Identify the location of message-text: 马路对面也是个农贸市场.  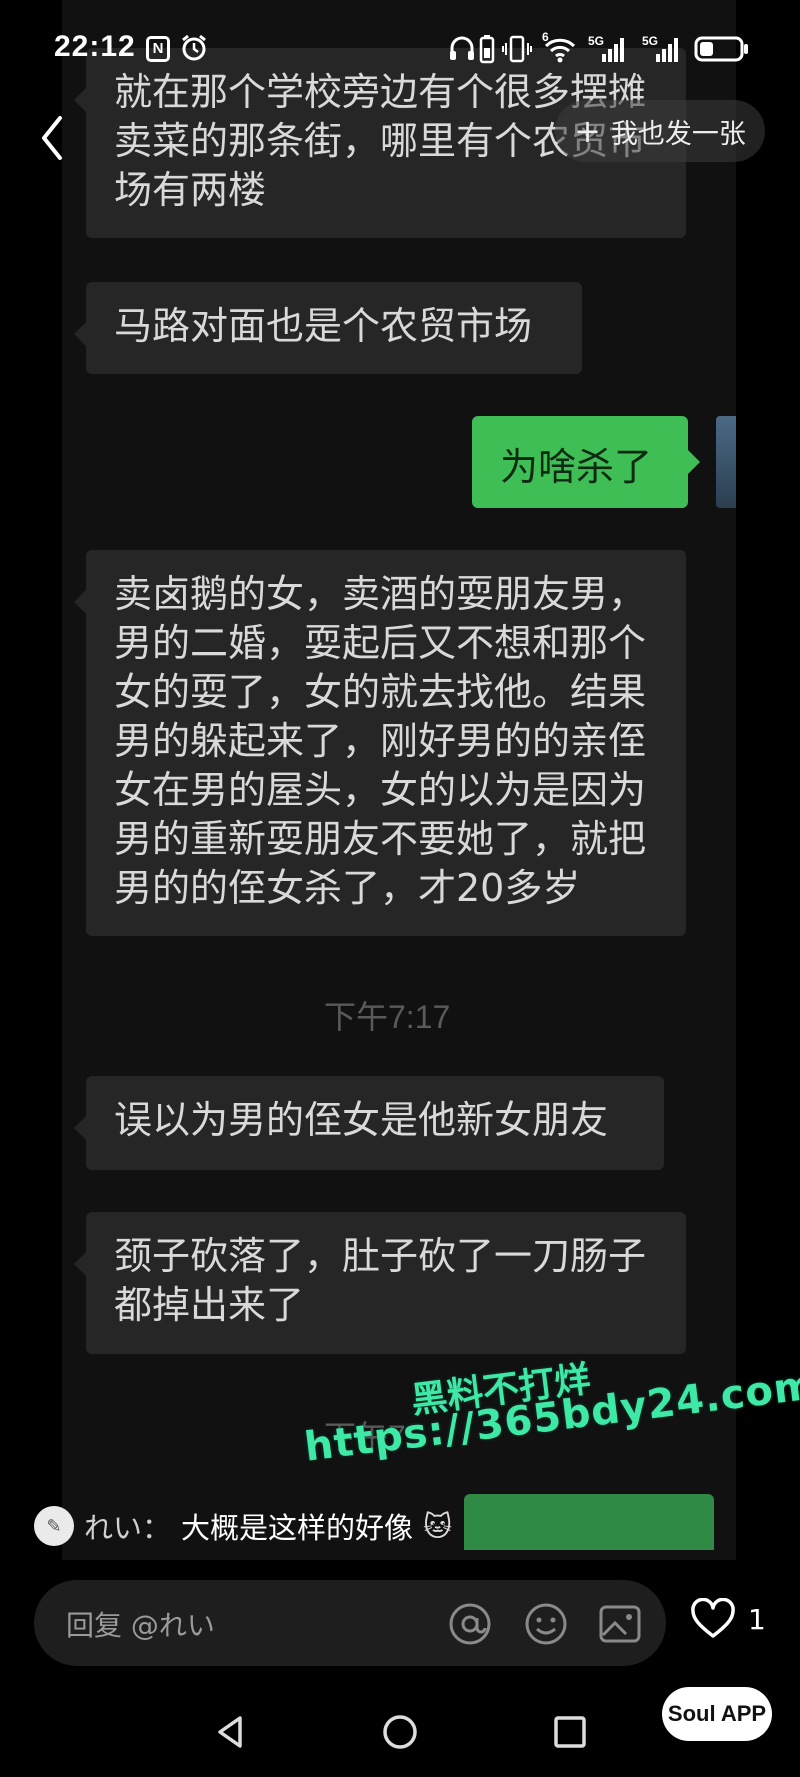
(323, 326).